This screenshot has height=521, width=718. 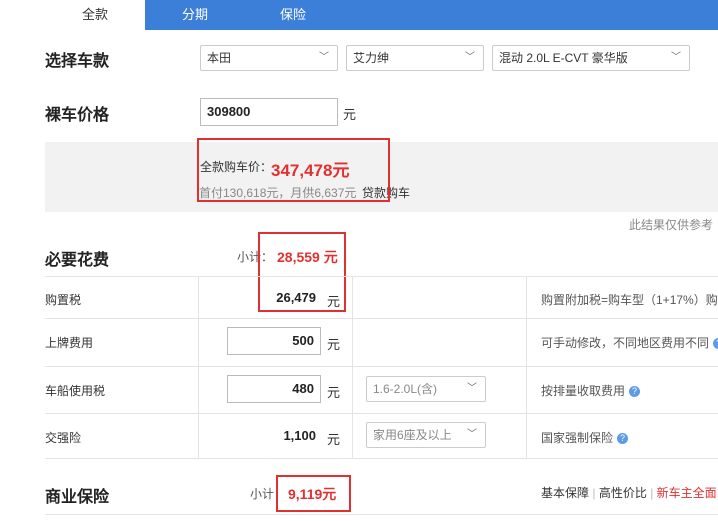 I want to click on compulsory-insurance-value: 1,100, so click(x=299, y=435).